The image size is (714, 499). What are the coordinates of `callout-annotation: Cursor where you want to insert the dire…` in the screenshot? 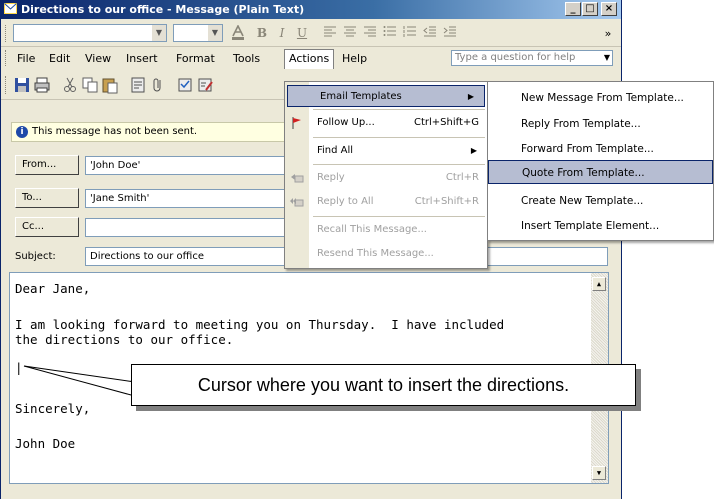 It's located at (383, 385).